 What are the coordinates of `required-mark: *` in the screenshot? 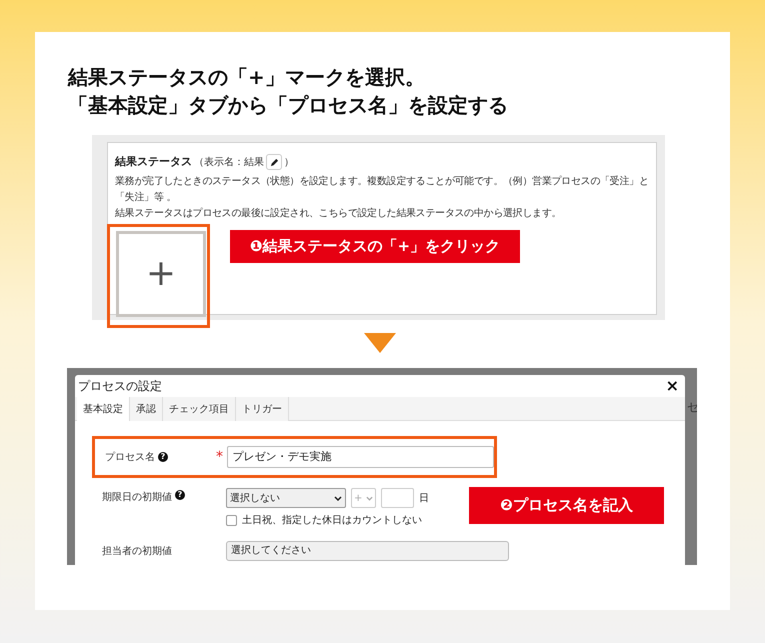 It's located at (219, 457).